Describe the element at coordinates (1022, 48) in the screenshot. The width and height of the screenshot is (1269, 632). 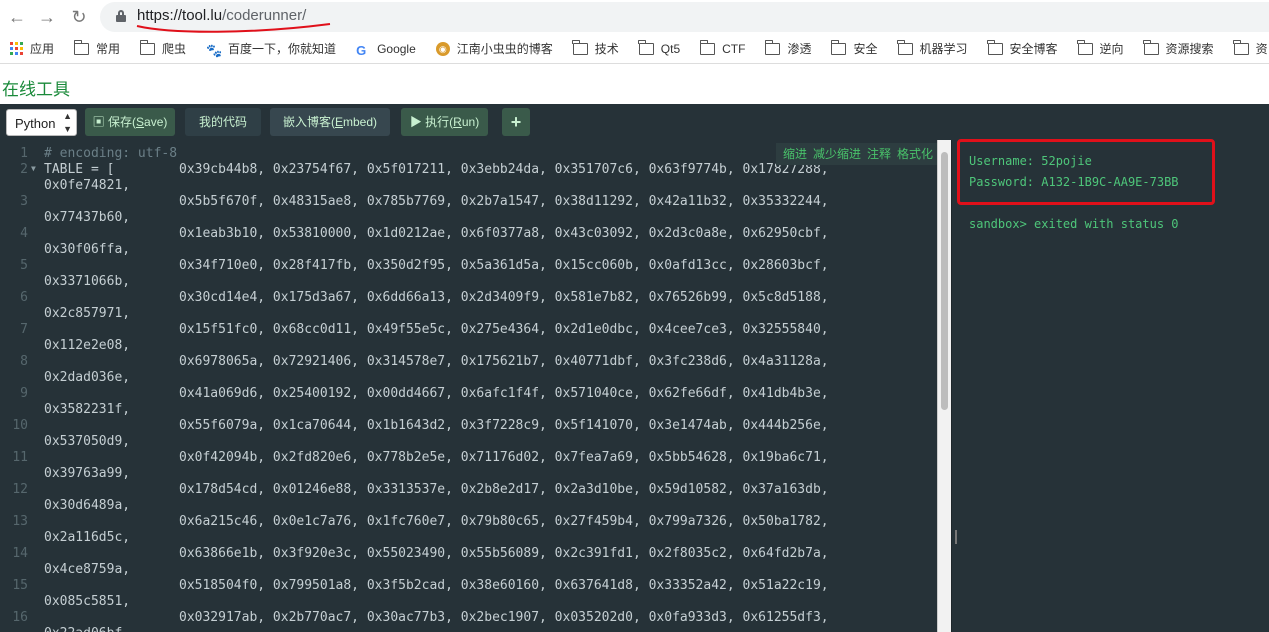
I see `bookmark-item: 安全博客` at that location.